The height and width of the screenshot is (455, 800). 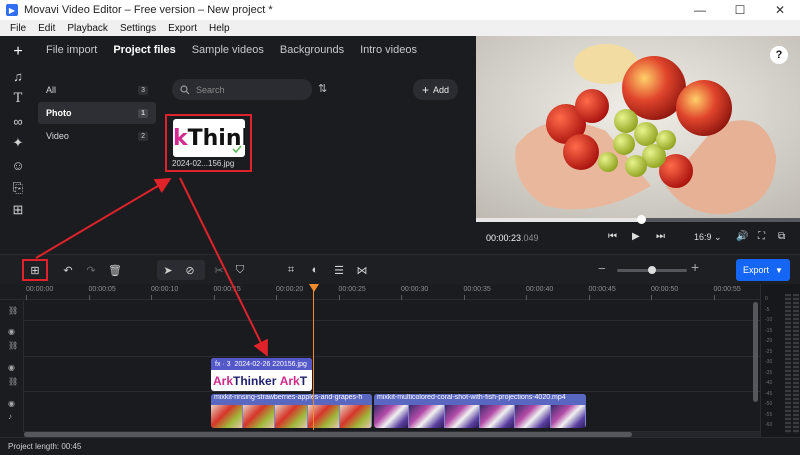 What do you see at coordinates (182, 28) in the screenshot?
I see `menu-export: Export` at bounding box center [182, 28].